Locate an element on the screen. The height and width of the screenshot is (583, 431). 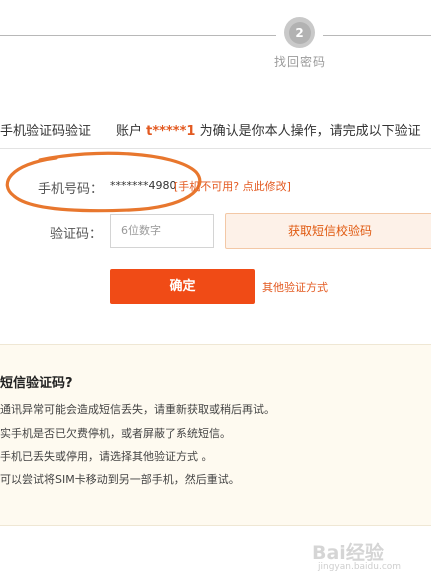
change-phone-link: [手机不可用? 点此修改] is located at coordinates (232, 186).